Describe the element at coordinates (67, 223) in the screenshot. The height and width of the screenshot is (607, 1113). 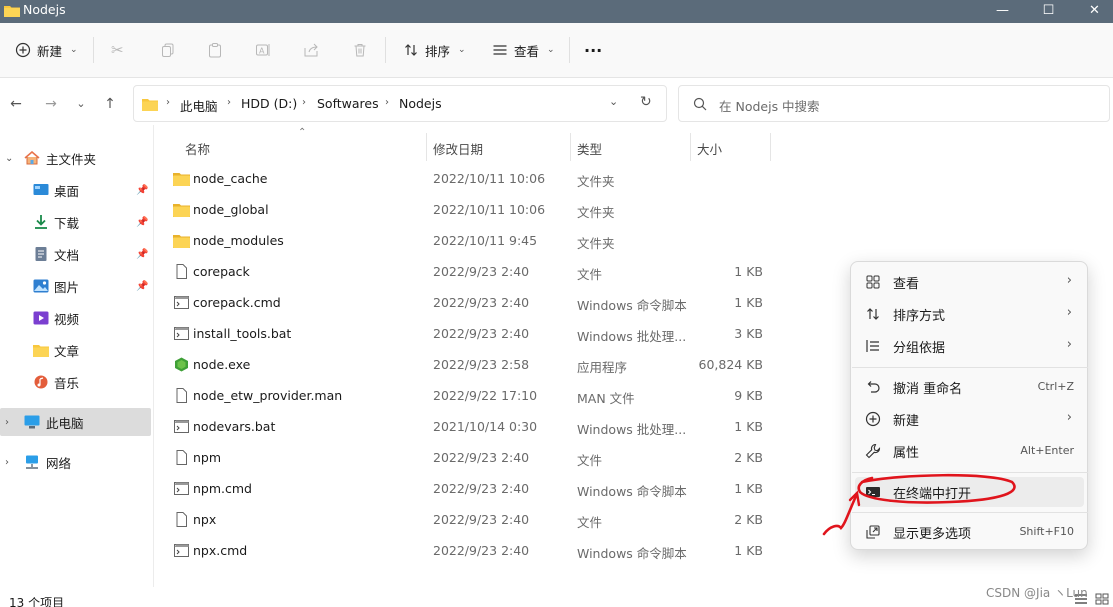
I see `sidebar-item-label: 下载` at that location.